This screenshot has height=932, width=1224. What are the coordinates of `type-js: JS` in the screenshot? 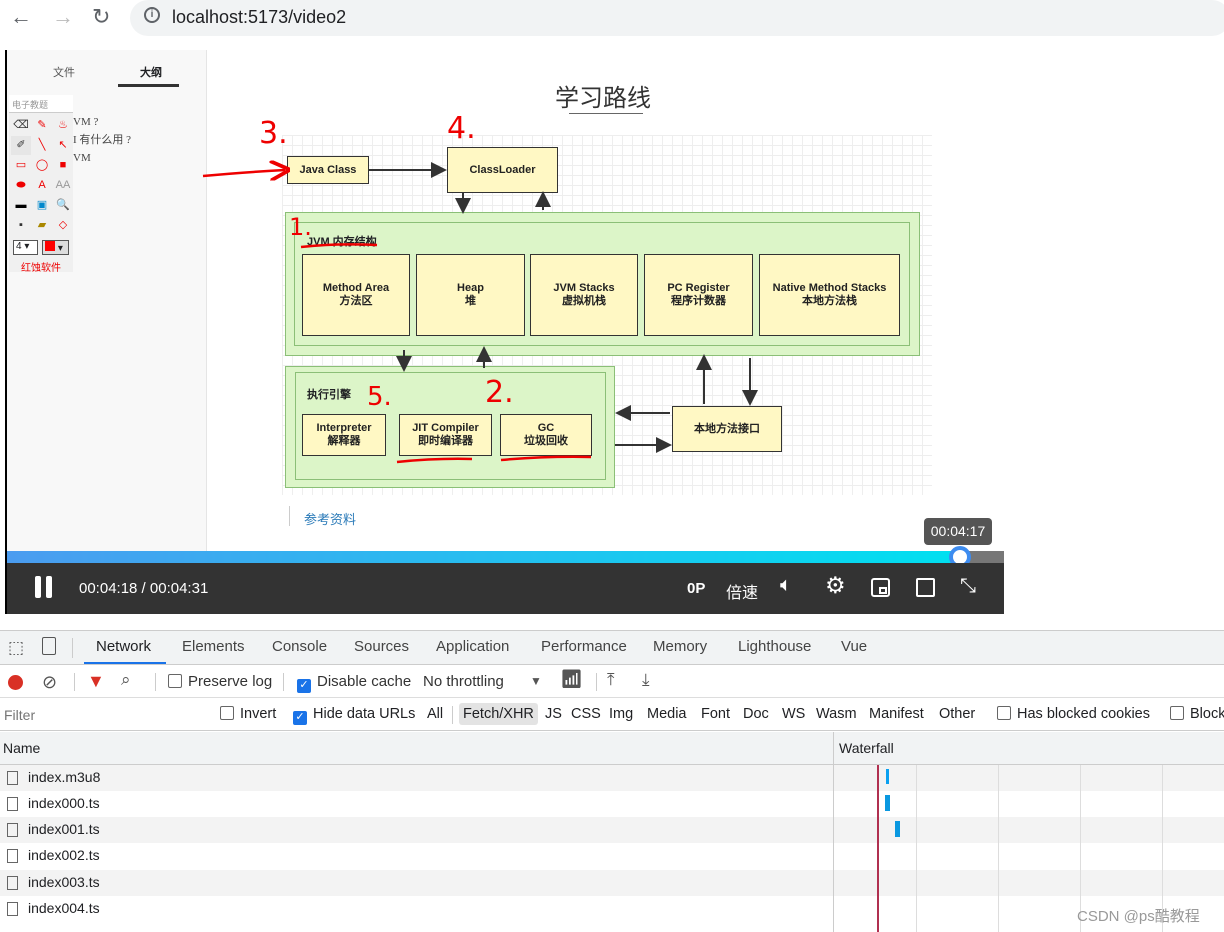 It's located at (553, 714).